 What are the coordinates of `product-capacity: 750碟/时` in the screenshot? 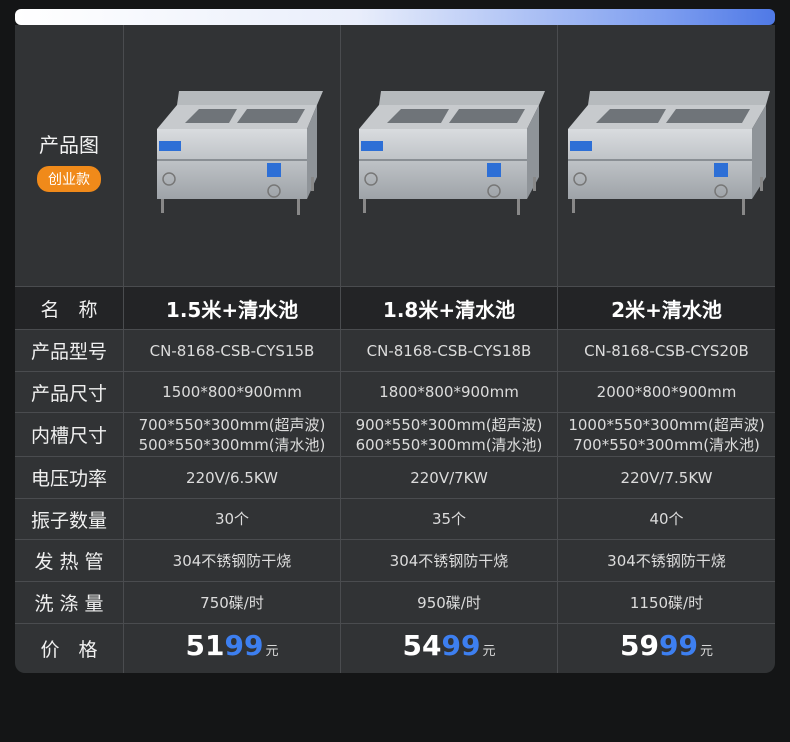 It's located at (232, 602).